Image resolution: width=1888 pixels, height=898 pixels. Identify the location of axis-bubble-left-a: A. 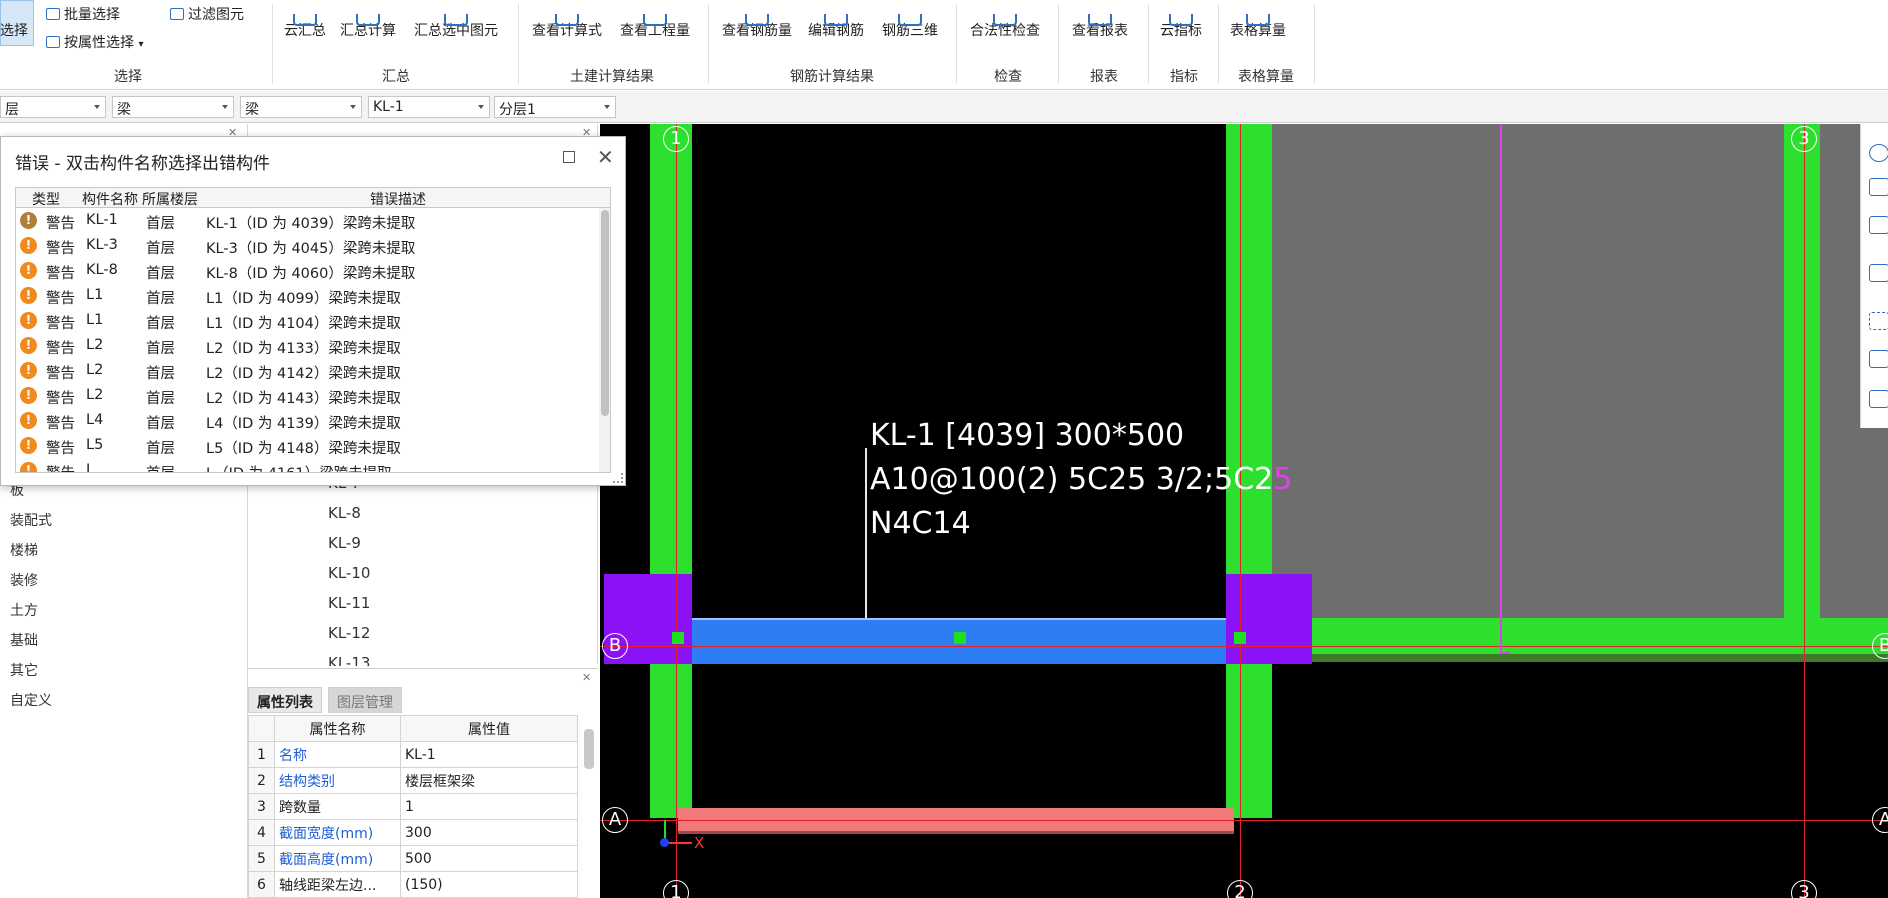
(615, 820).